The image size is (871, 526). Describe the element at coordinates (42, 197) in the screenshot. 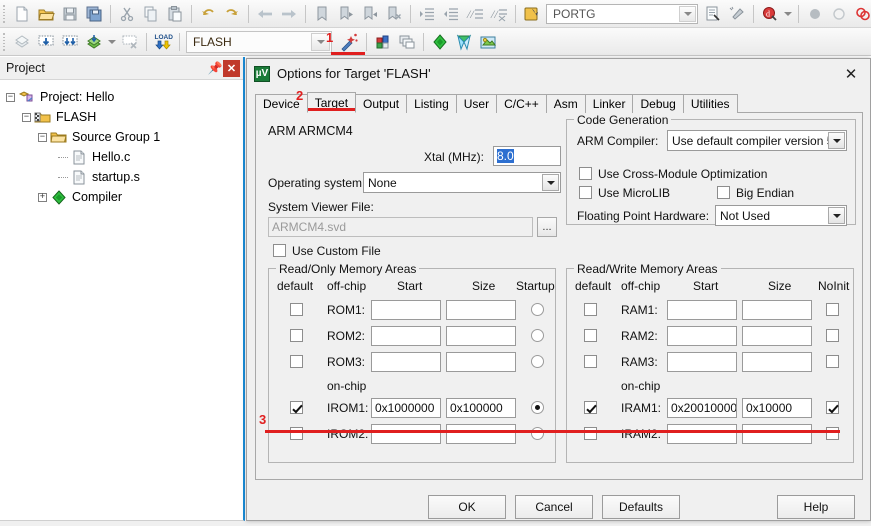

I see `expander-icon: +` at that location.